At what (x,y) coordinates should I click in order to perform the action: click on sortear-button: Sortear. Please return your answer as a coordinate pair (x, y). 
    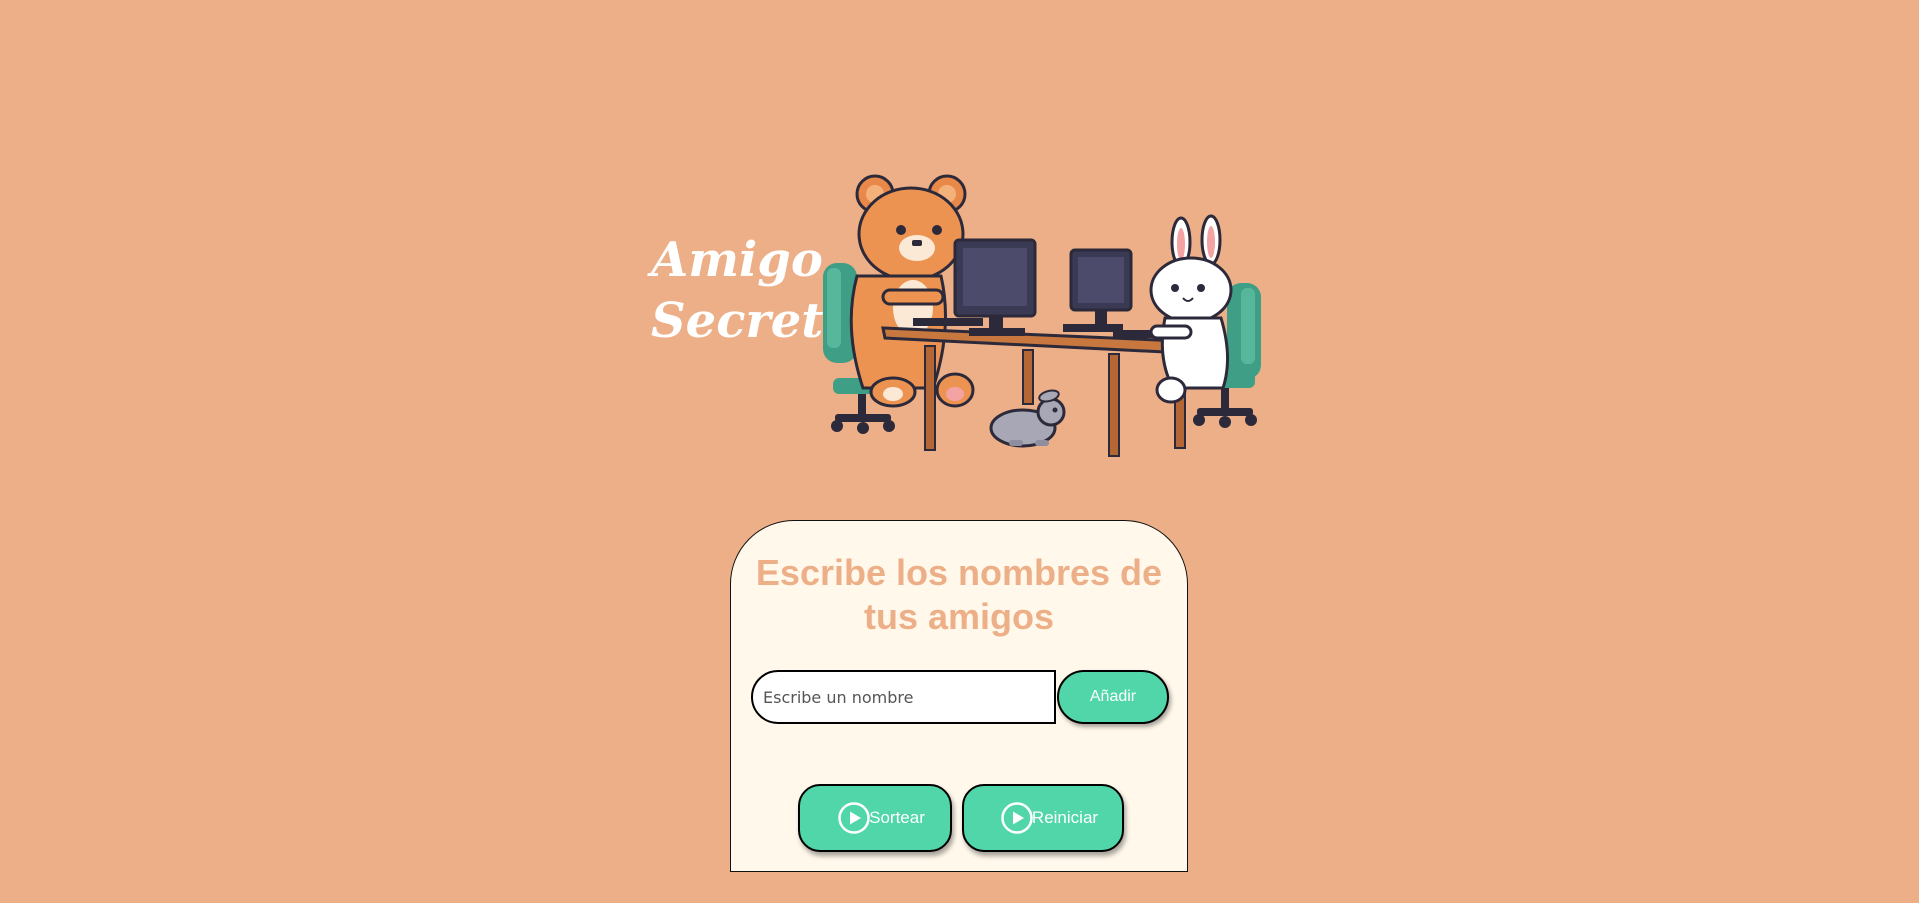
    Looking at the image, I should click on (875, 818).